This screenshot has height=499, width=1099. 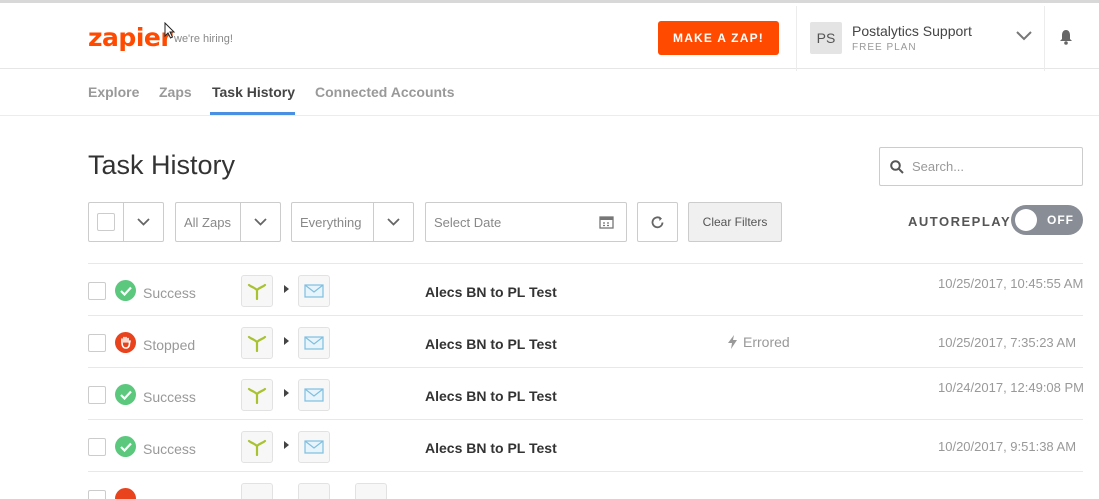 I want to click on autoreplay-toggle: OFF, so click(x=1047, y=220).